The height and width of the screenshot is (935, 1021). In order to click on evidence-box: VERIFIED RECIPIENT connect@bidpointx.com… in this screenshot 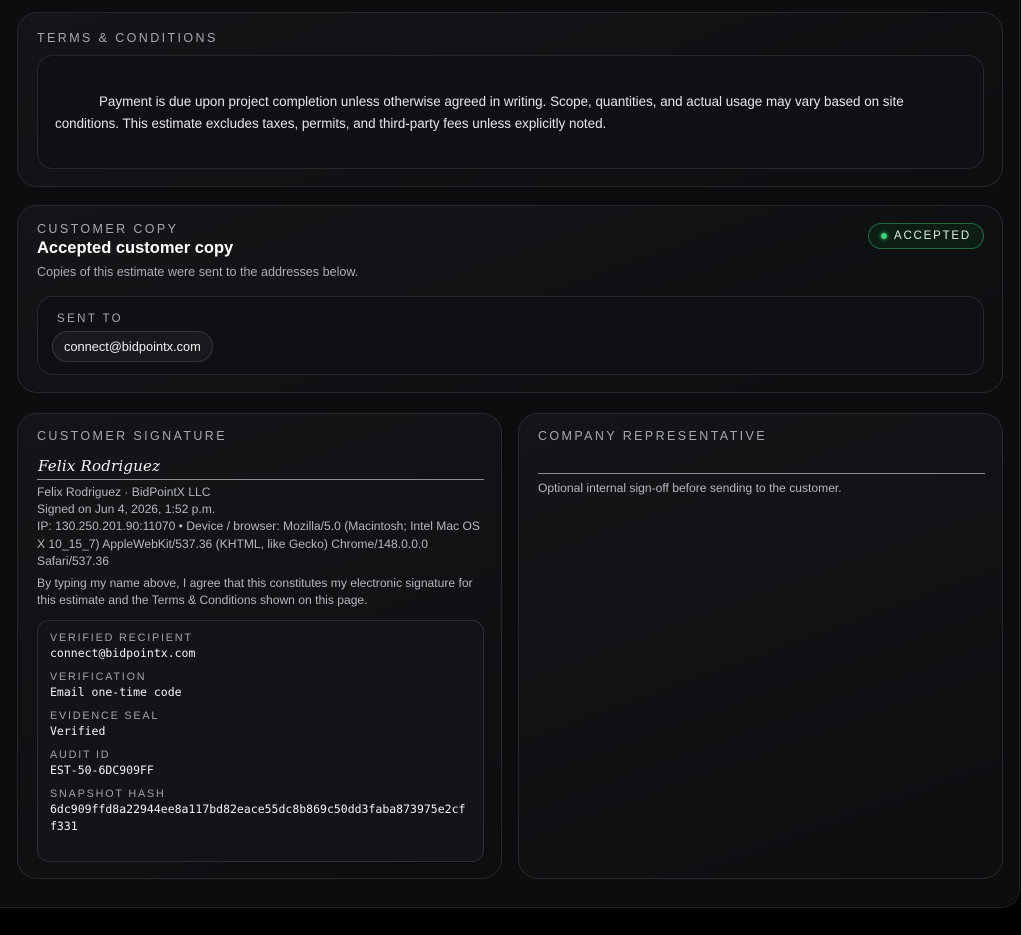, I will do `click(260, 741)`.